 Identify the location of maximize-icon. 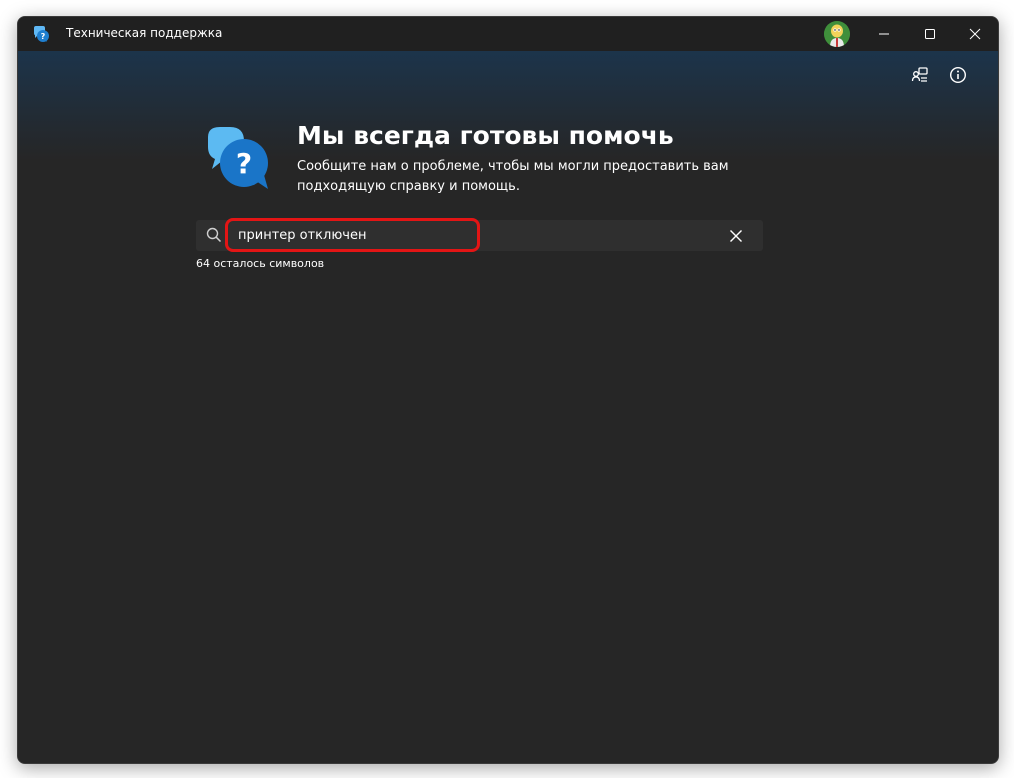
(930, 34).